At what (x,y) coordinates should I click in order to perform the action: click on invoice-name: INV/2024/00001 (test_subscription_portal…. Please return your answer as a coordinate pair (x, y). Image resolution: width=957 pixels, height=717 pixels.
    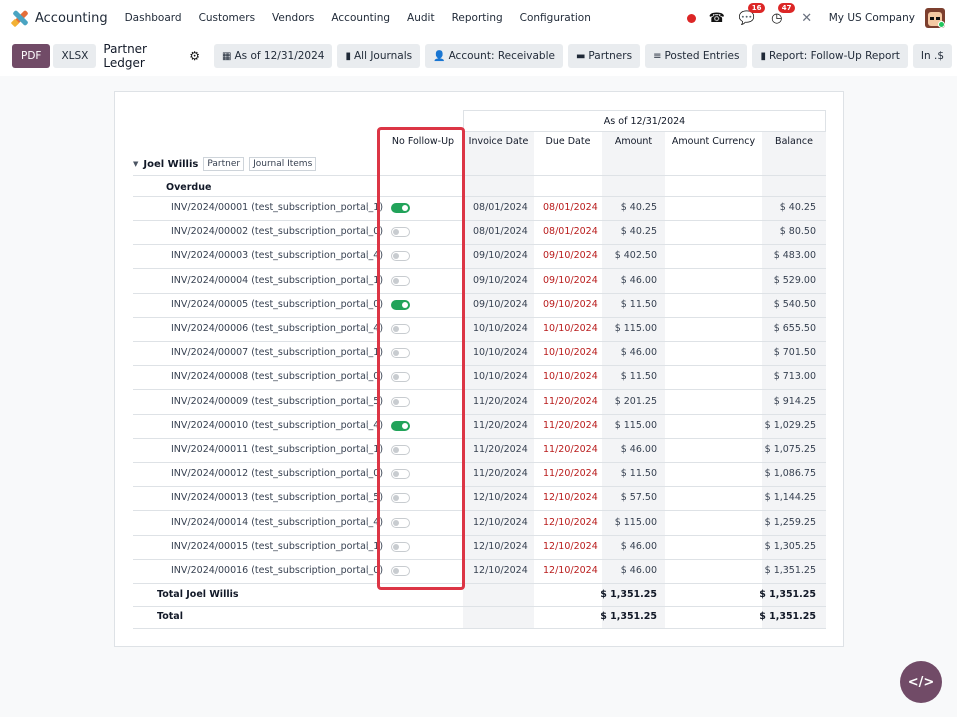
    Looking at the image, I should click on (277, 208).